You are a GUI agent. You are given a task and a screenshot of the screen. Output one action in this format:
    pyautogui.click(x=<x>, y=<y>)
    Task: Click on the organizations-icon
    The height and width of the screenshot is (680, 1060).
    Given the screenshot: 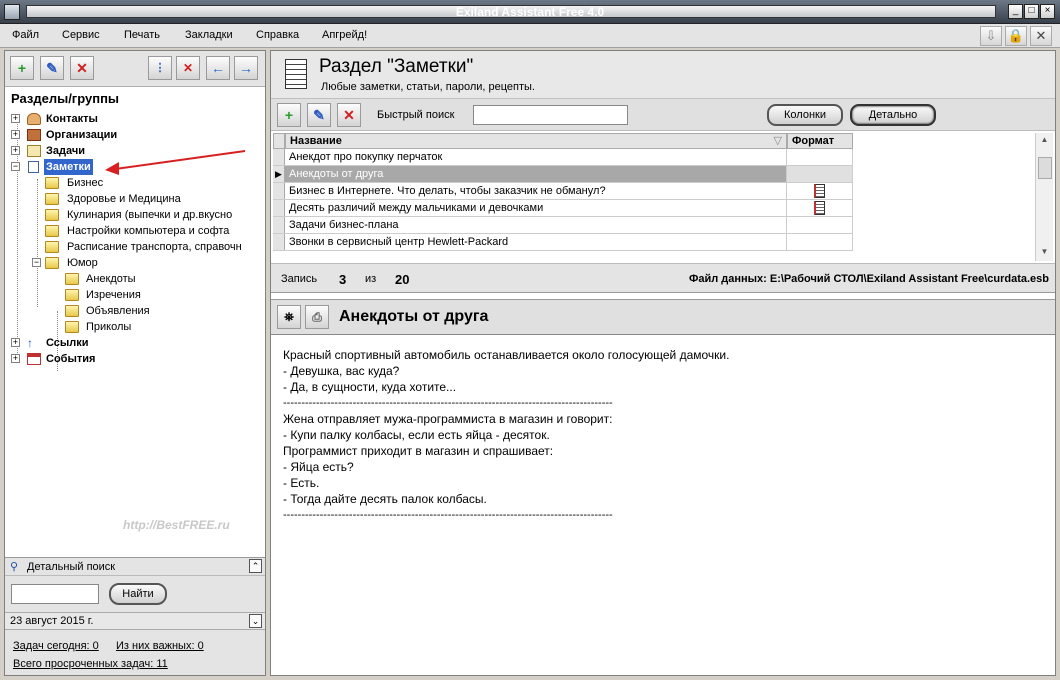 What is the action you would take?
    pyautogui.click(x=34, y=135)
    